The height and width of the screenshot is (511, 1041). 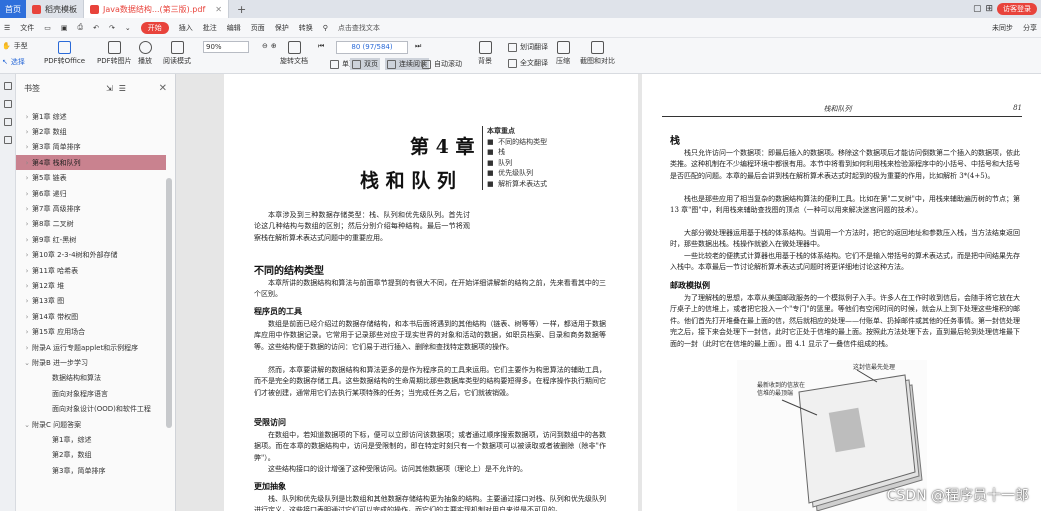 What do you see at coordinates (154, 27) in the screenshot?
I see `menu-start: 开始` at bounding box center [154, 27].